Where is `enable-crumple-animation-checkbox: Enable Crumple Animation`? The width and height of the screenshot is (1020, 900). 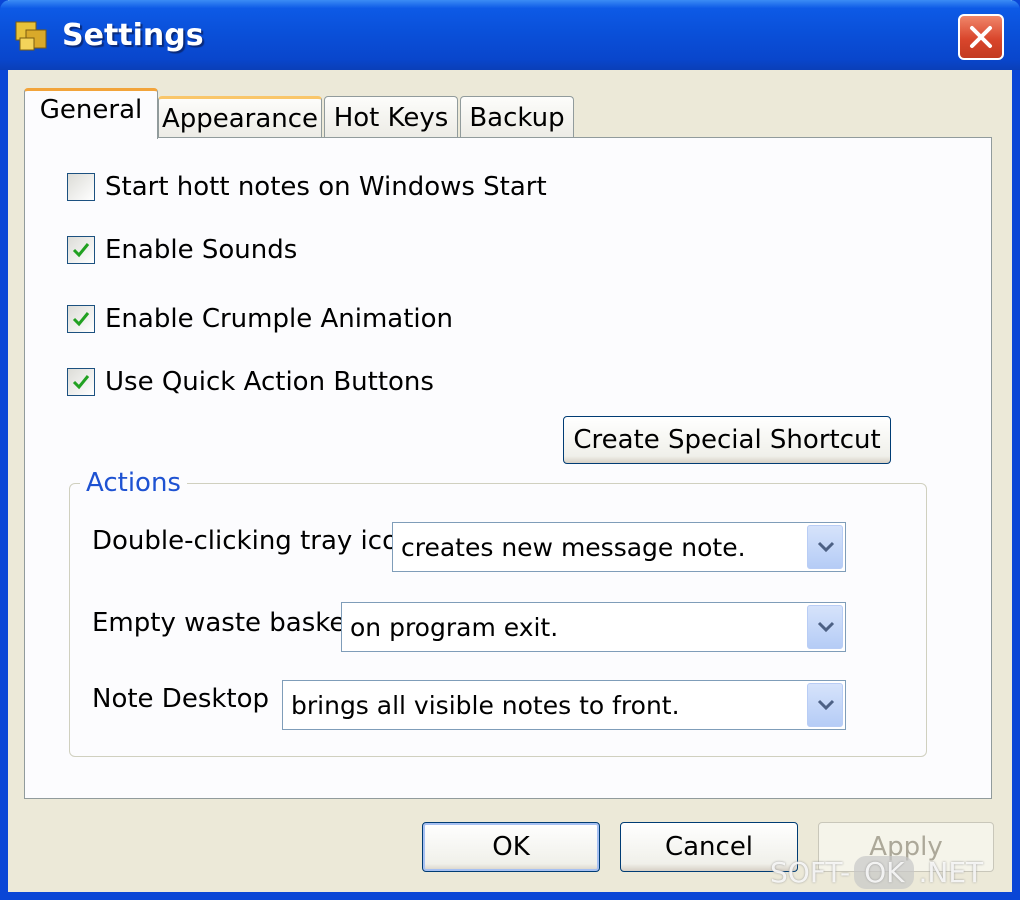 enable-crumple-animation-checkbox: Enable Crumple Animation is located at coordinates (260, 319).